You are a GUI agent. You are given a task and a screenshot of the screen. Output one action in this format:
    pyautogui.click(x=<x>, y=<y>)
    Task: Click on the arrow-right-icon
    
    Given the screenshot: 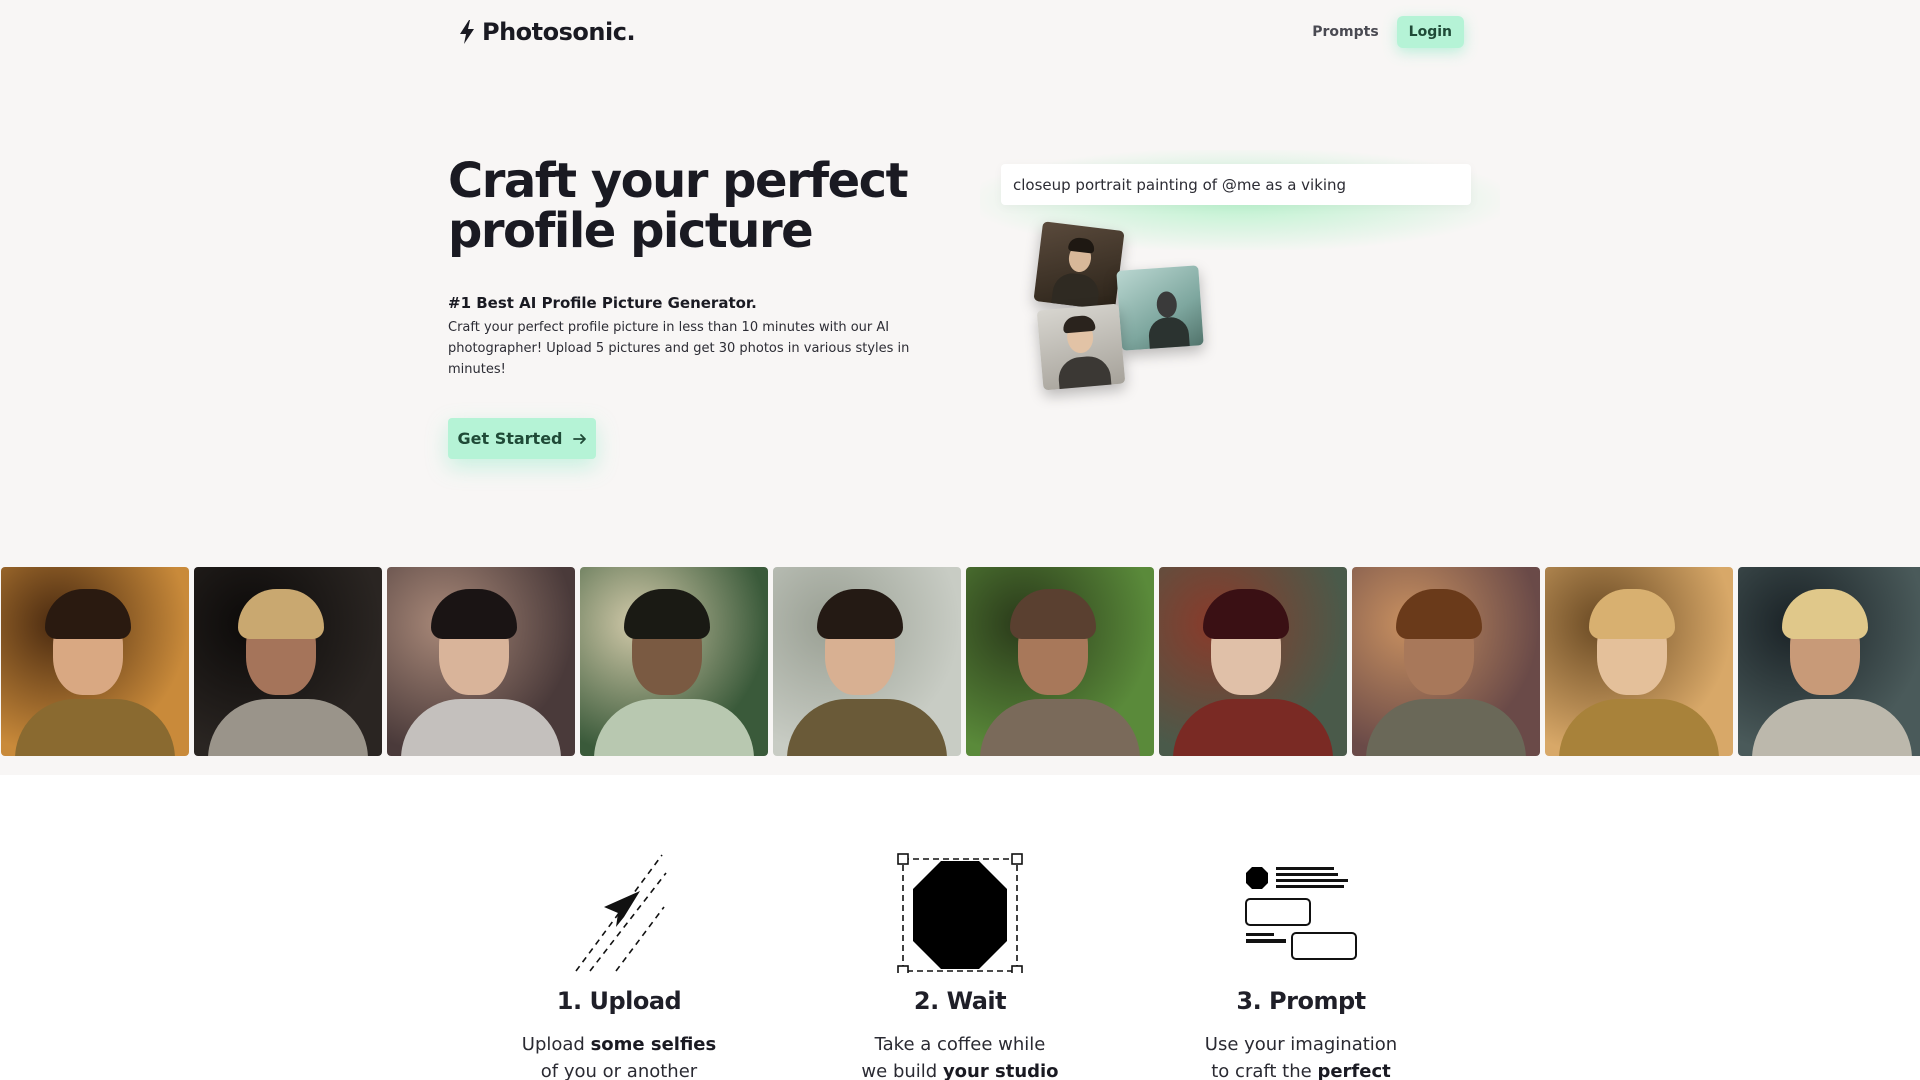 What is the action you would take?
    pyautogui.click(x=579, y=438)
    